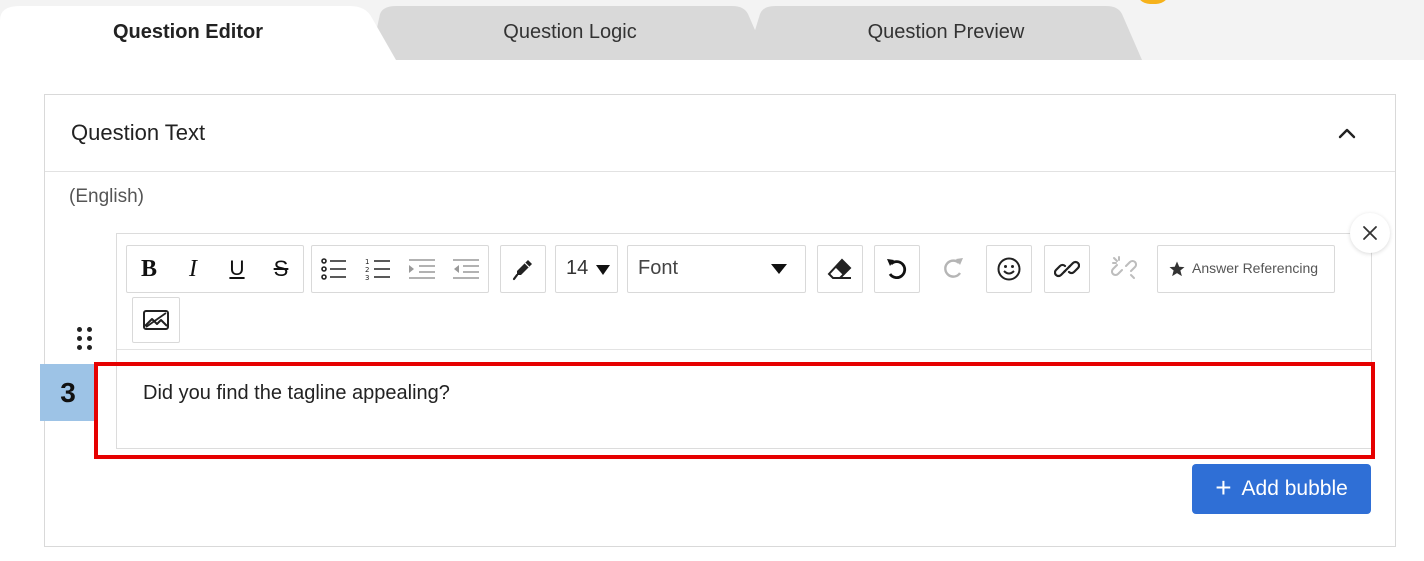 Image resolution: width=1424 pixels, height=561 pixels. What do you see at coordinates (367, 277) in the screenshot?
I see `svg-text: 3` at bounding box center [367, 277].